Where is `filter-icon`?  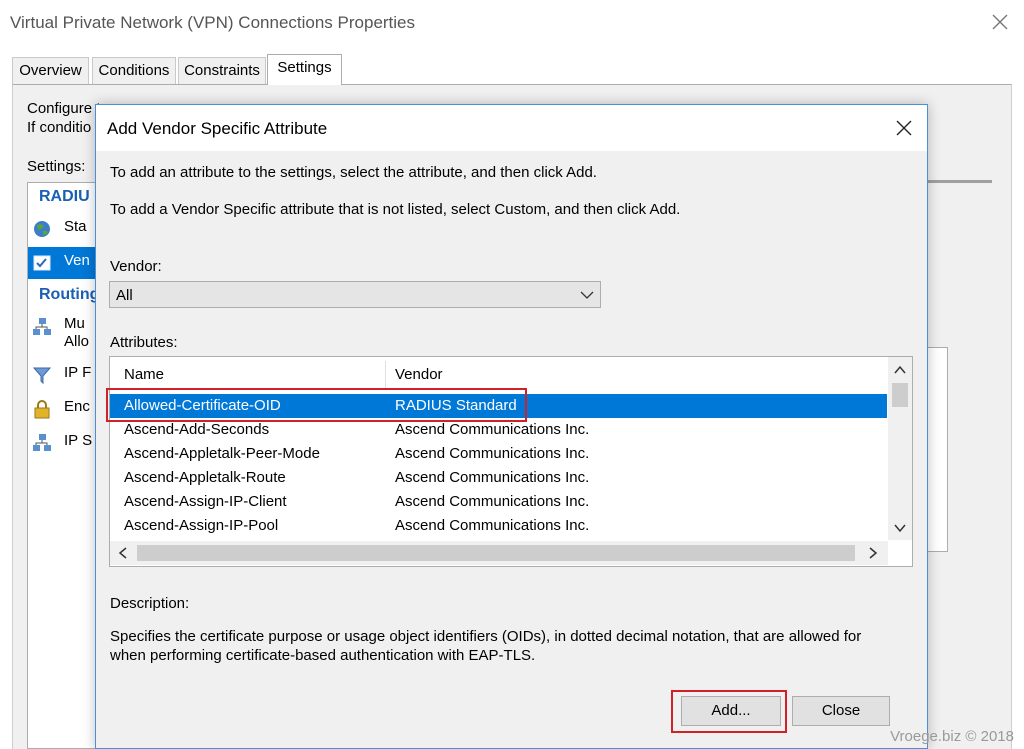
filter-icon is located at coordinates (42, 376).